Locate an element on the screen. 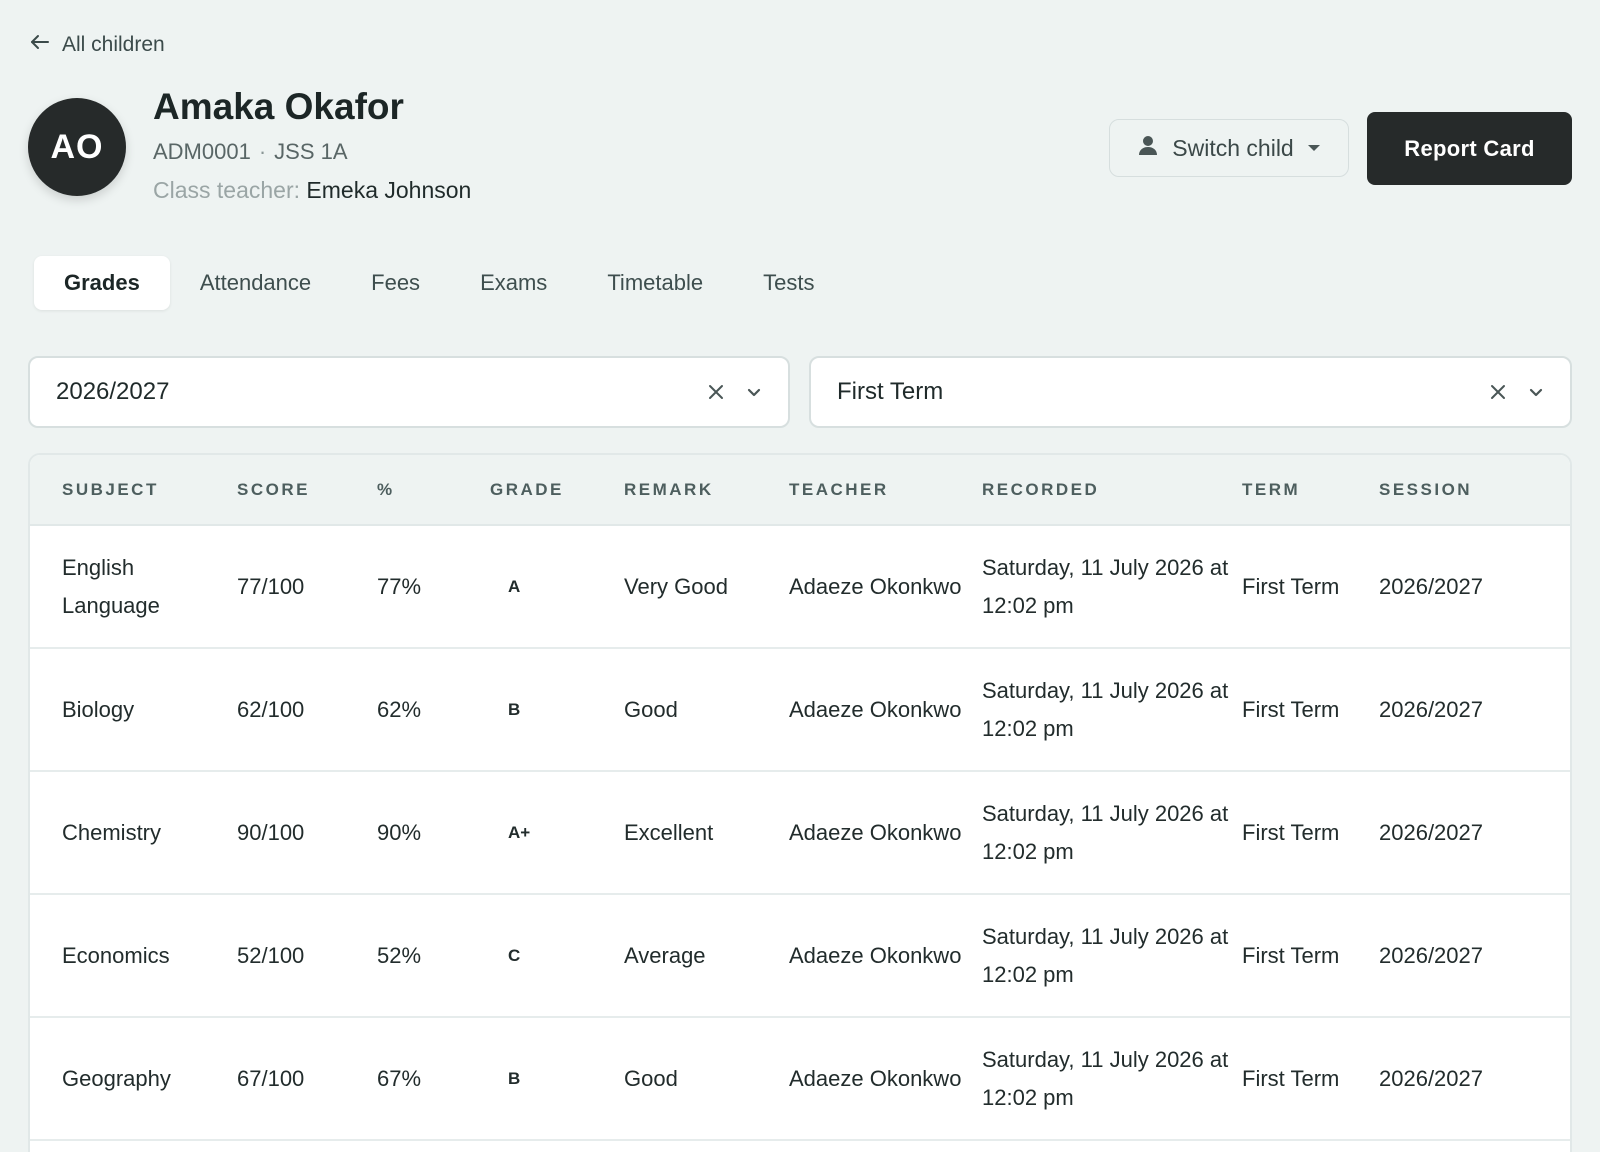 The width and height of the screenshot is (1600, 1152). cell-score: 62/100 is located at coordinates (307, 710).